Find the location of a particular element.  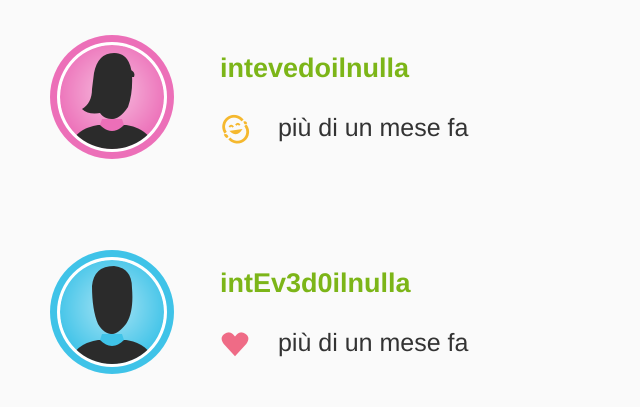

username: intevedoilnulla is located at coordinates (344, 68).